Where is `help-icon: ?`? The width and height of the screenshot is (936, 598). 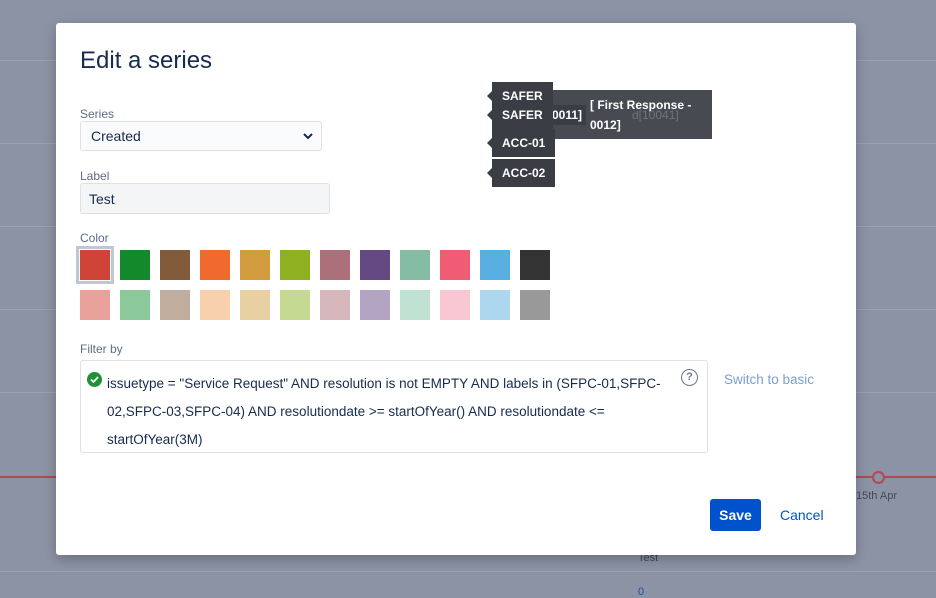
help-icon: ? is located at coordinates (689, 377).